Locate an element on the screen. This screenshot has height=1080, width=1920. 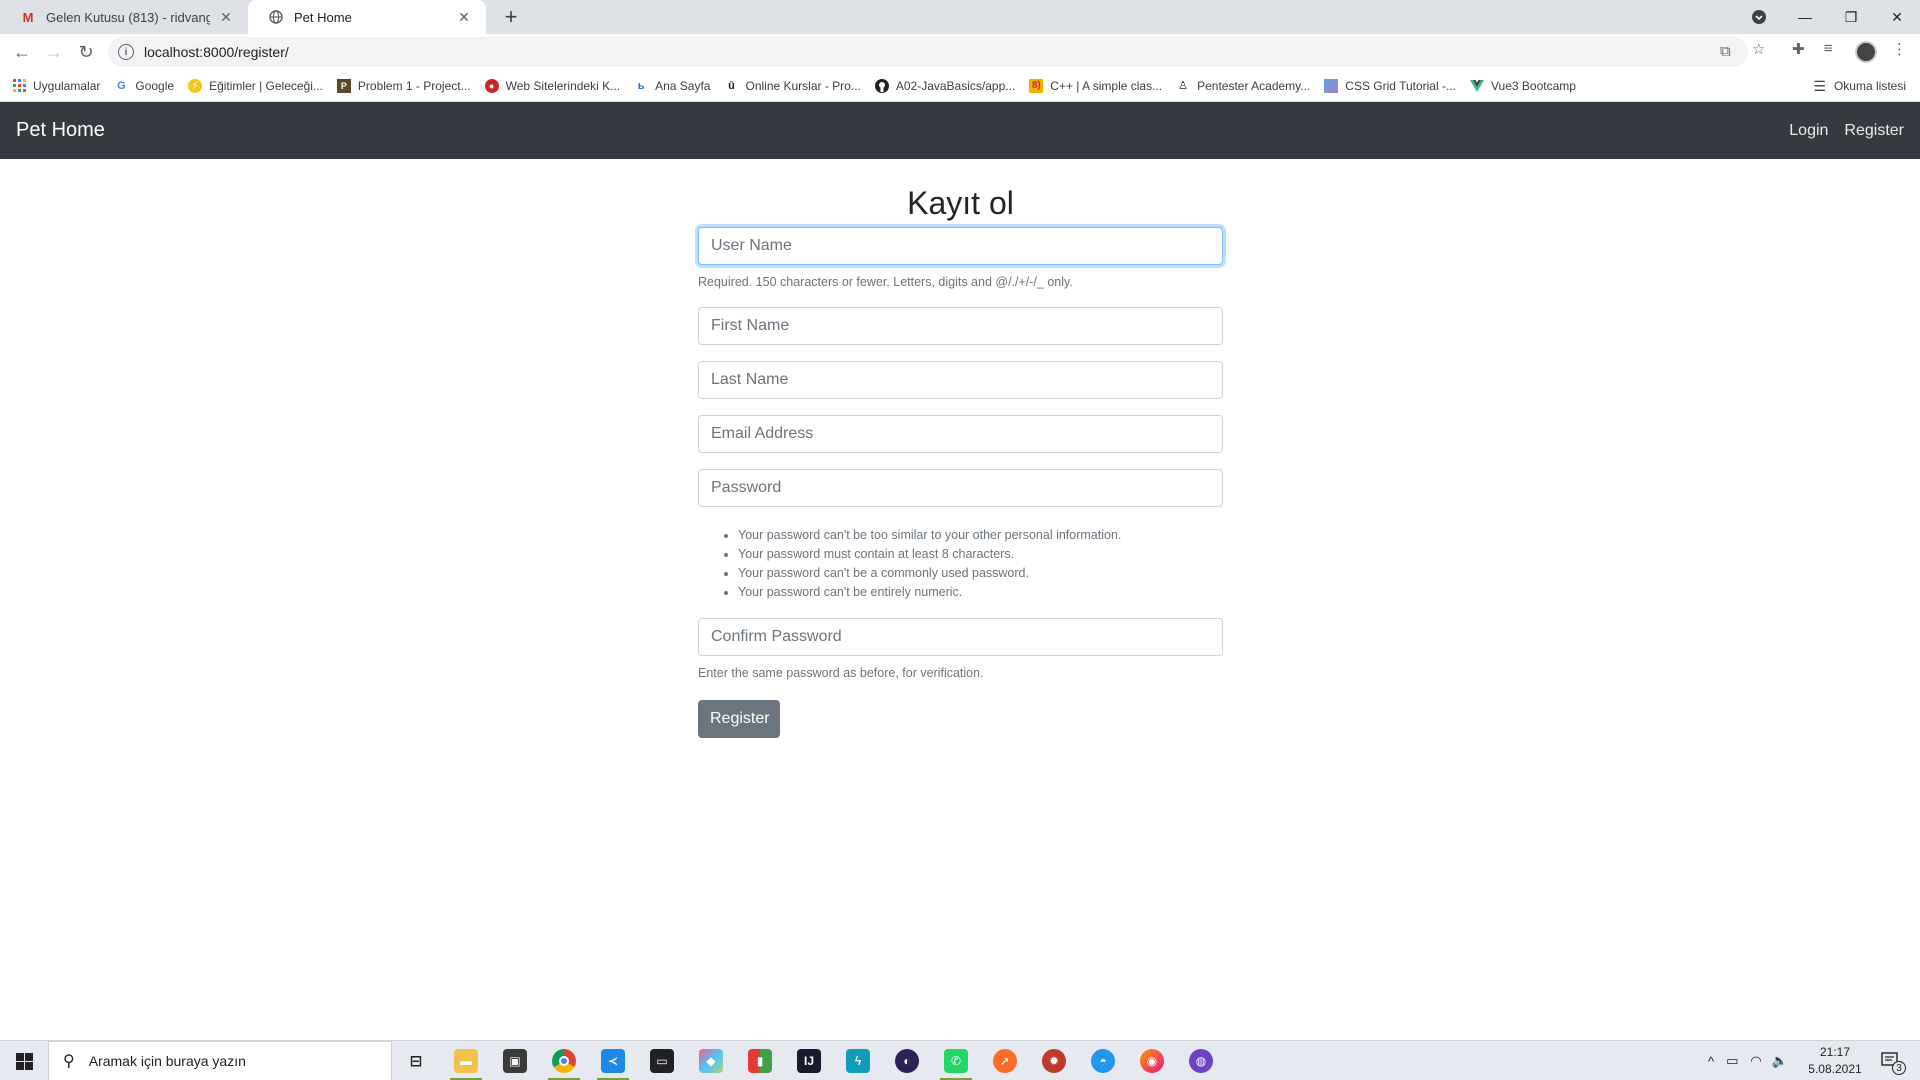
taskbar-search: ⚲ Aramak için buraya yazın is located at coordinates (220, 1060).